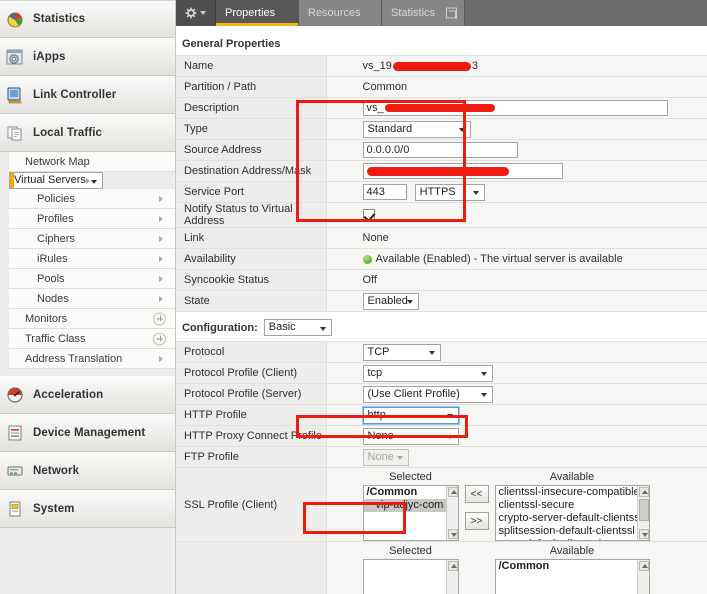 The image size is (707, 594). I want to click on list-item: splitsession-default-clientssl, so click(572, 531).